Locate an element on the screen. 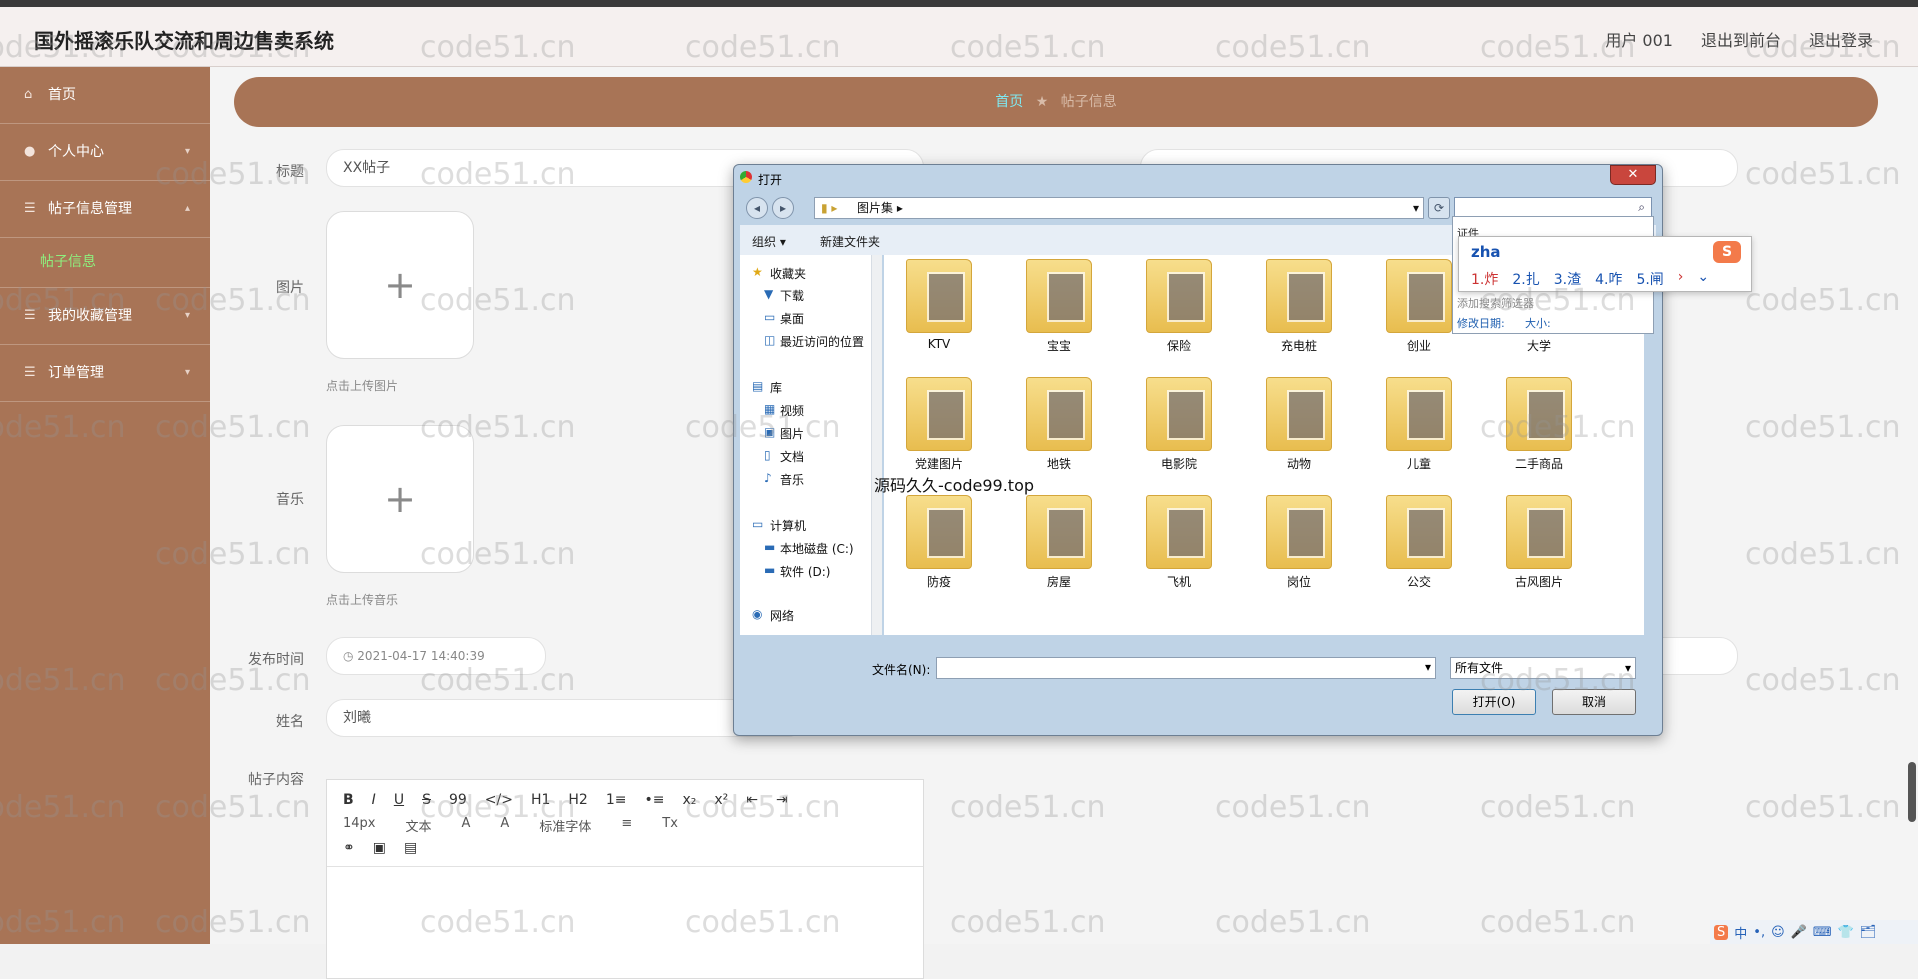 This screenshot has height=979, width=1918. folder-item: 古风图片 is located at coordinates (1539, 542).